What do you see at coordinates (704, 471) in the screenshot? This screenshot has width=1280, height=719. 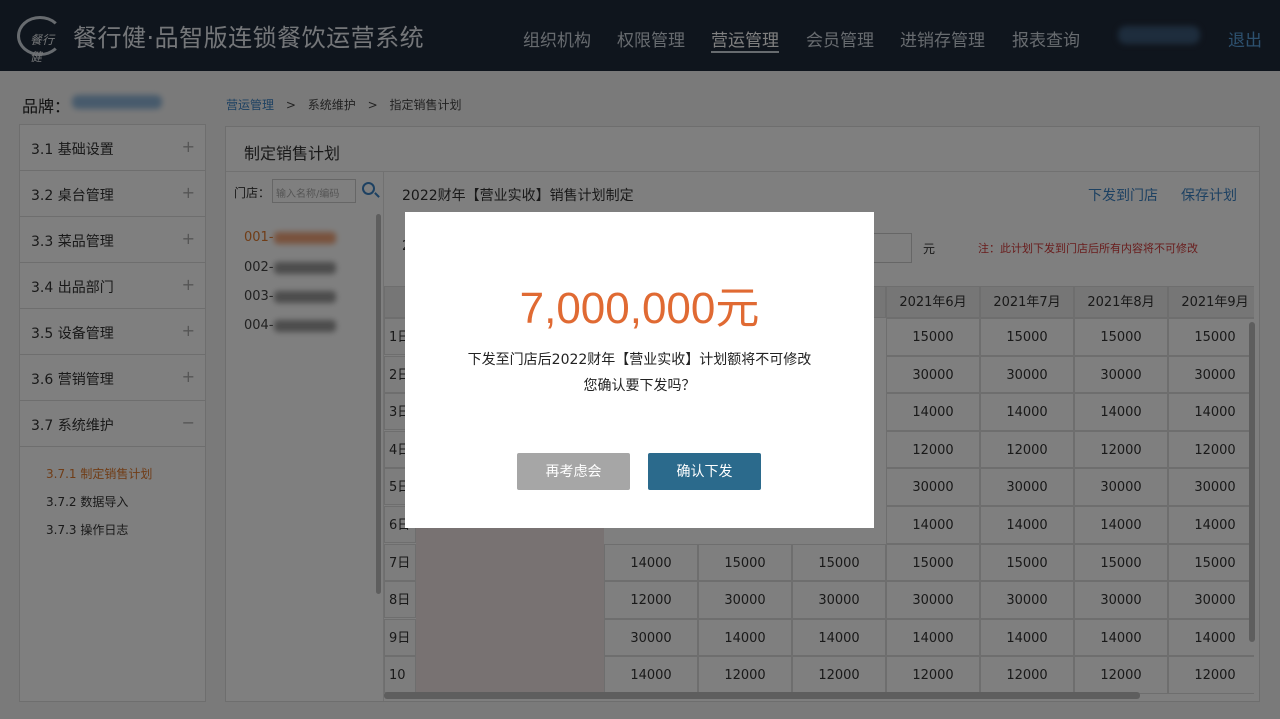 I see `confirm-dispatch-button: 确认下发` at bounding box center [704, 471].